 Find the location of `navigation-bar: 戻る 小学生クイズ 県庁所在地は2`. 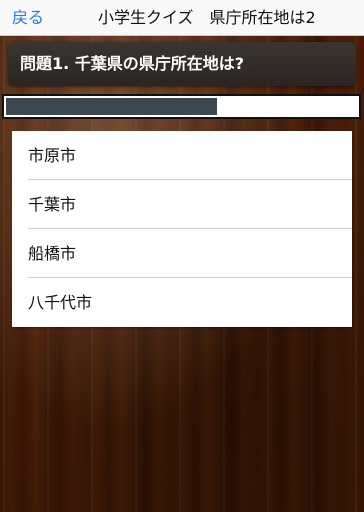

navigation-bar: 戻る 小学生クイズ 県庁所在地は2 is located at coordinates (182, 18).